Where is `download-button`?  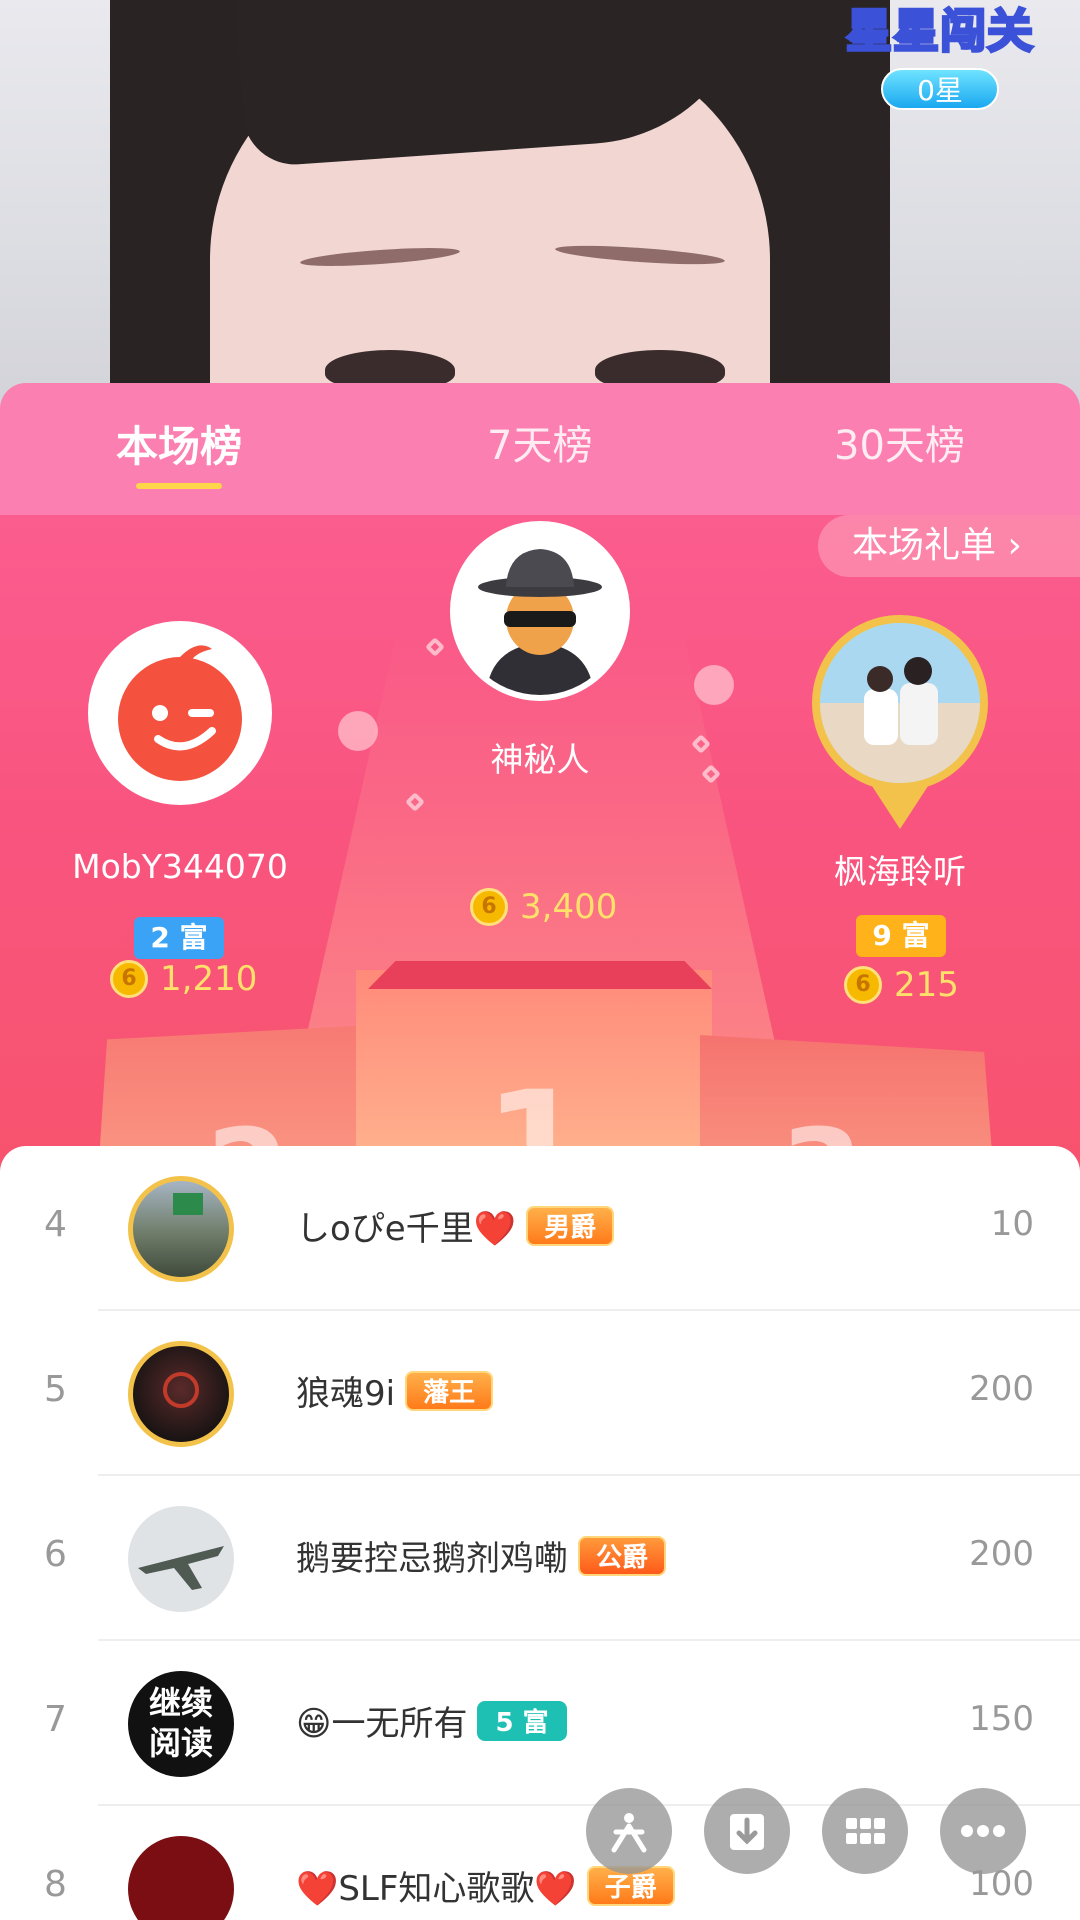
download-button is located at coordinates (747, 1831).